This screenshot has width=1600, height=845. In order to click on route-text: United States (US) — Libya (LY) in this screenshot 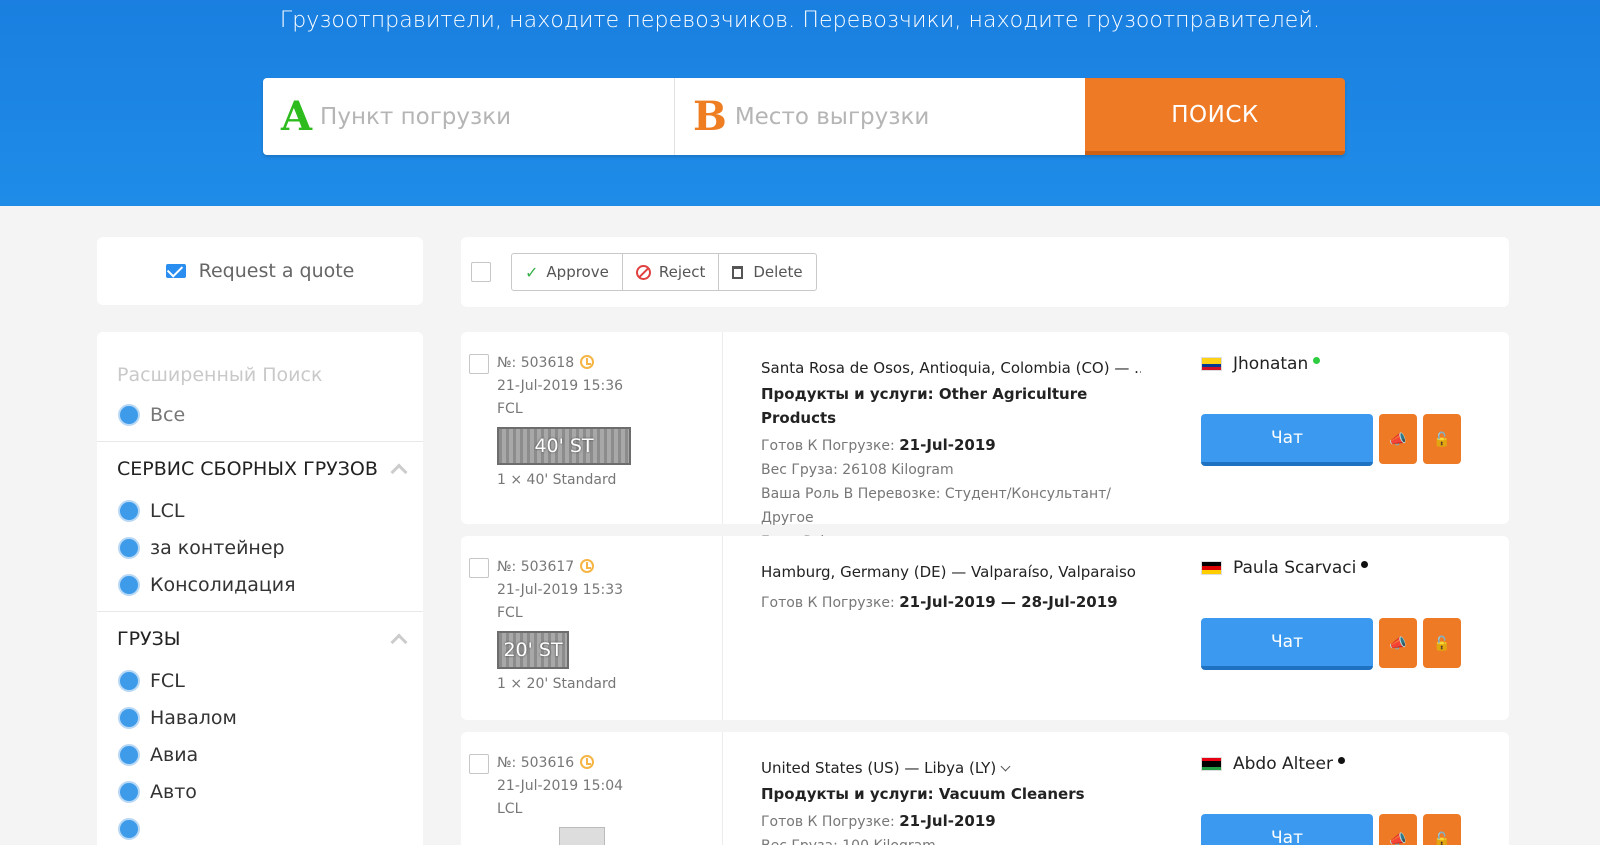, I will do `click(879, 768)`.